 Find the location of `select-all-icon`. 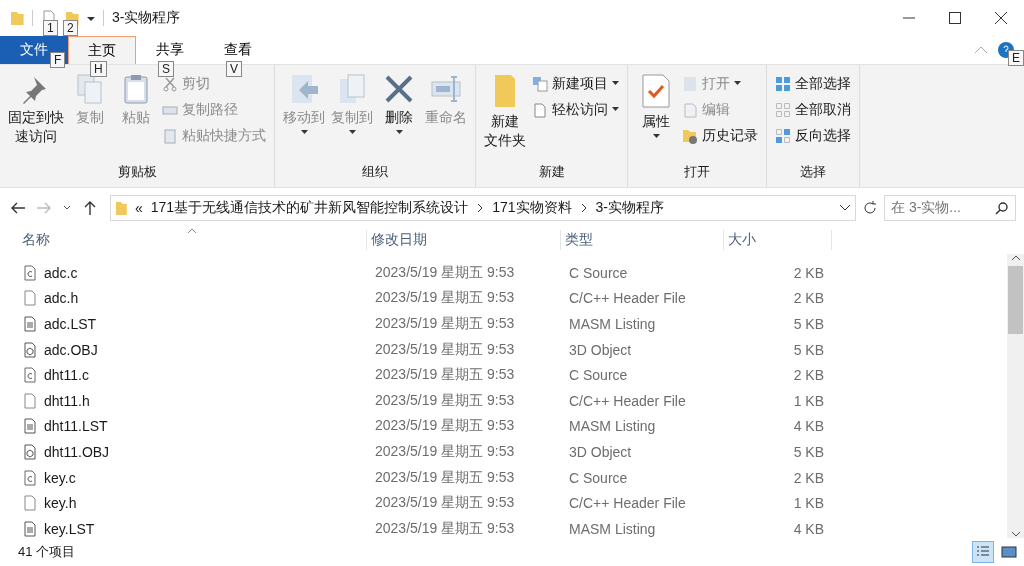

select-all-icon is located at coordinates (783, 83).